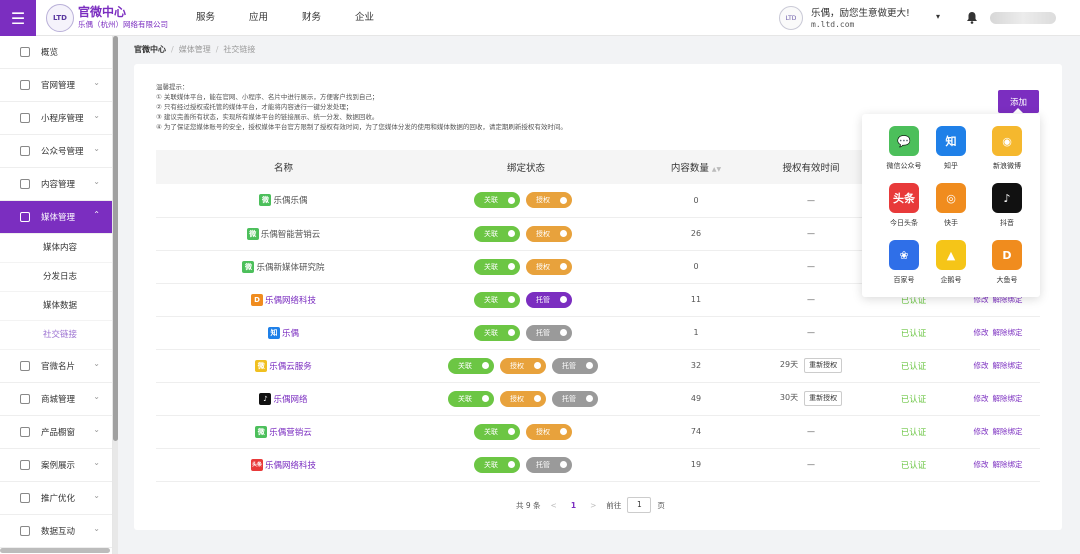 The width and height of the screenshot is (1080, 554). I want to click on goto-page-input: 1, so click(639, 505).